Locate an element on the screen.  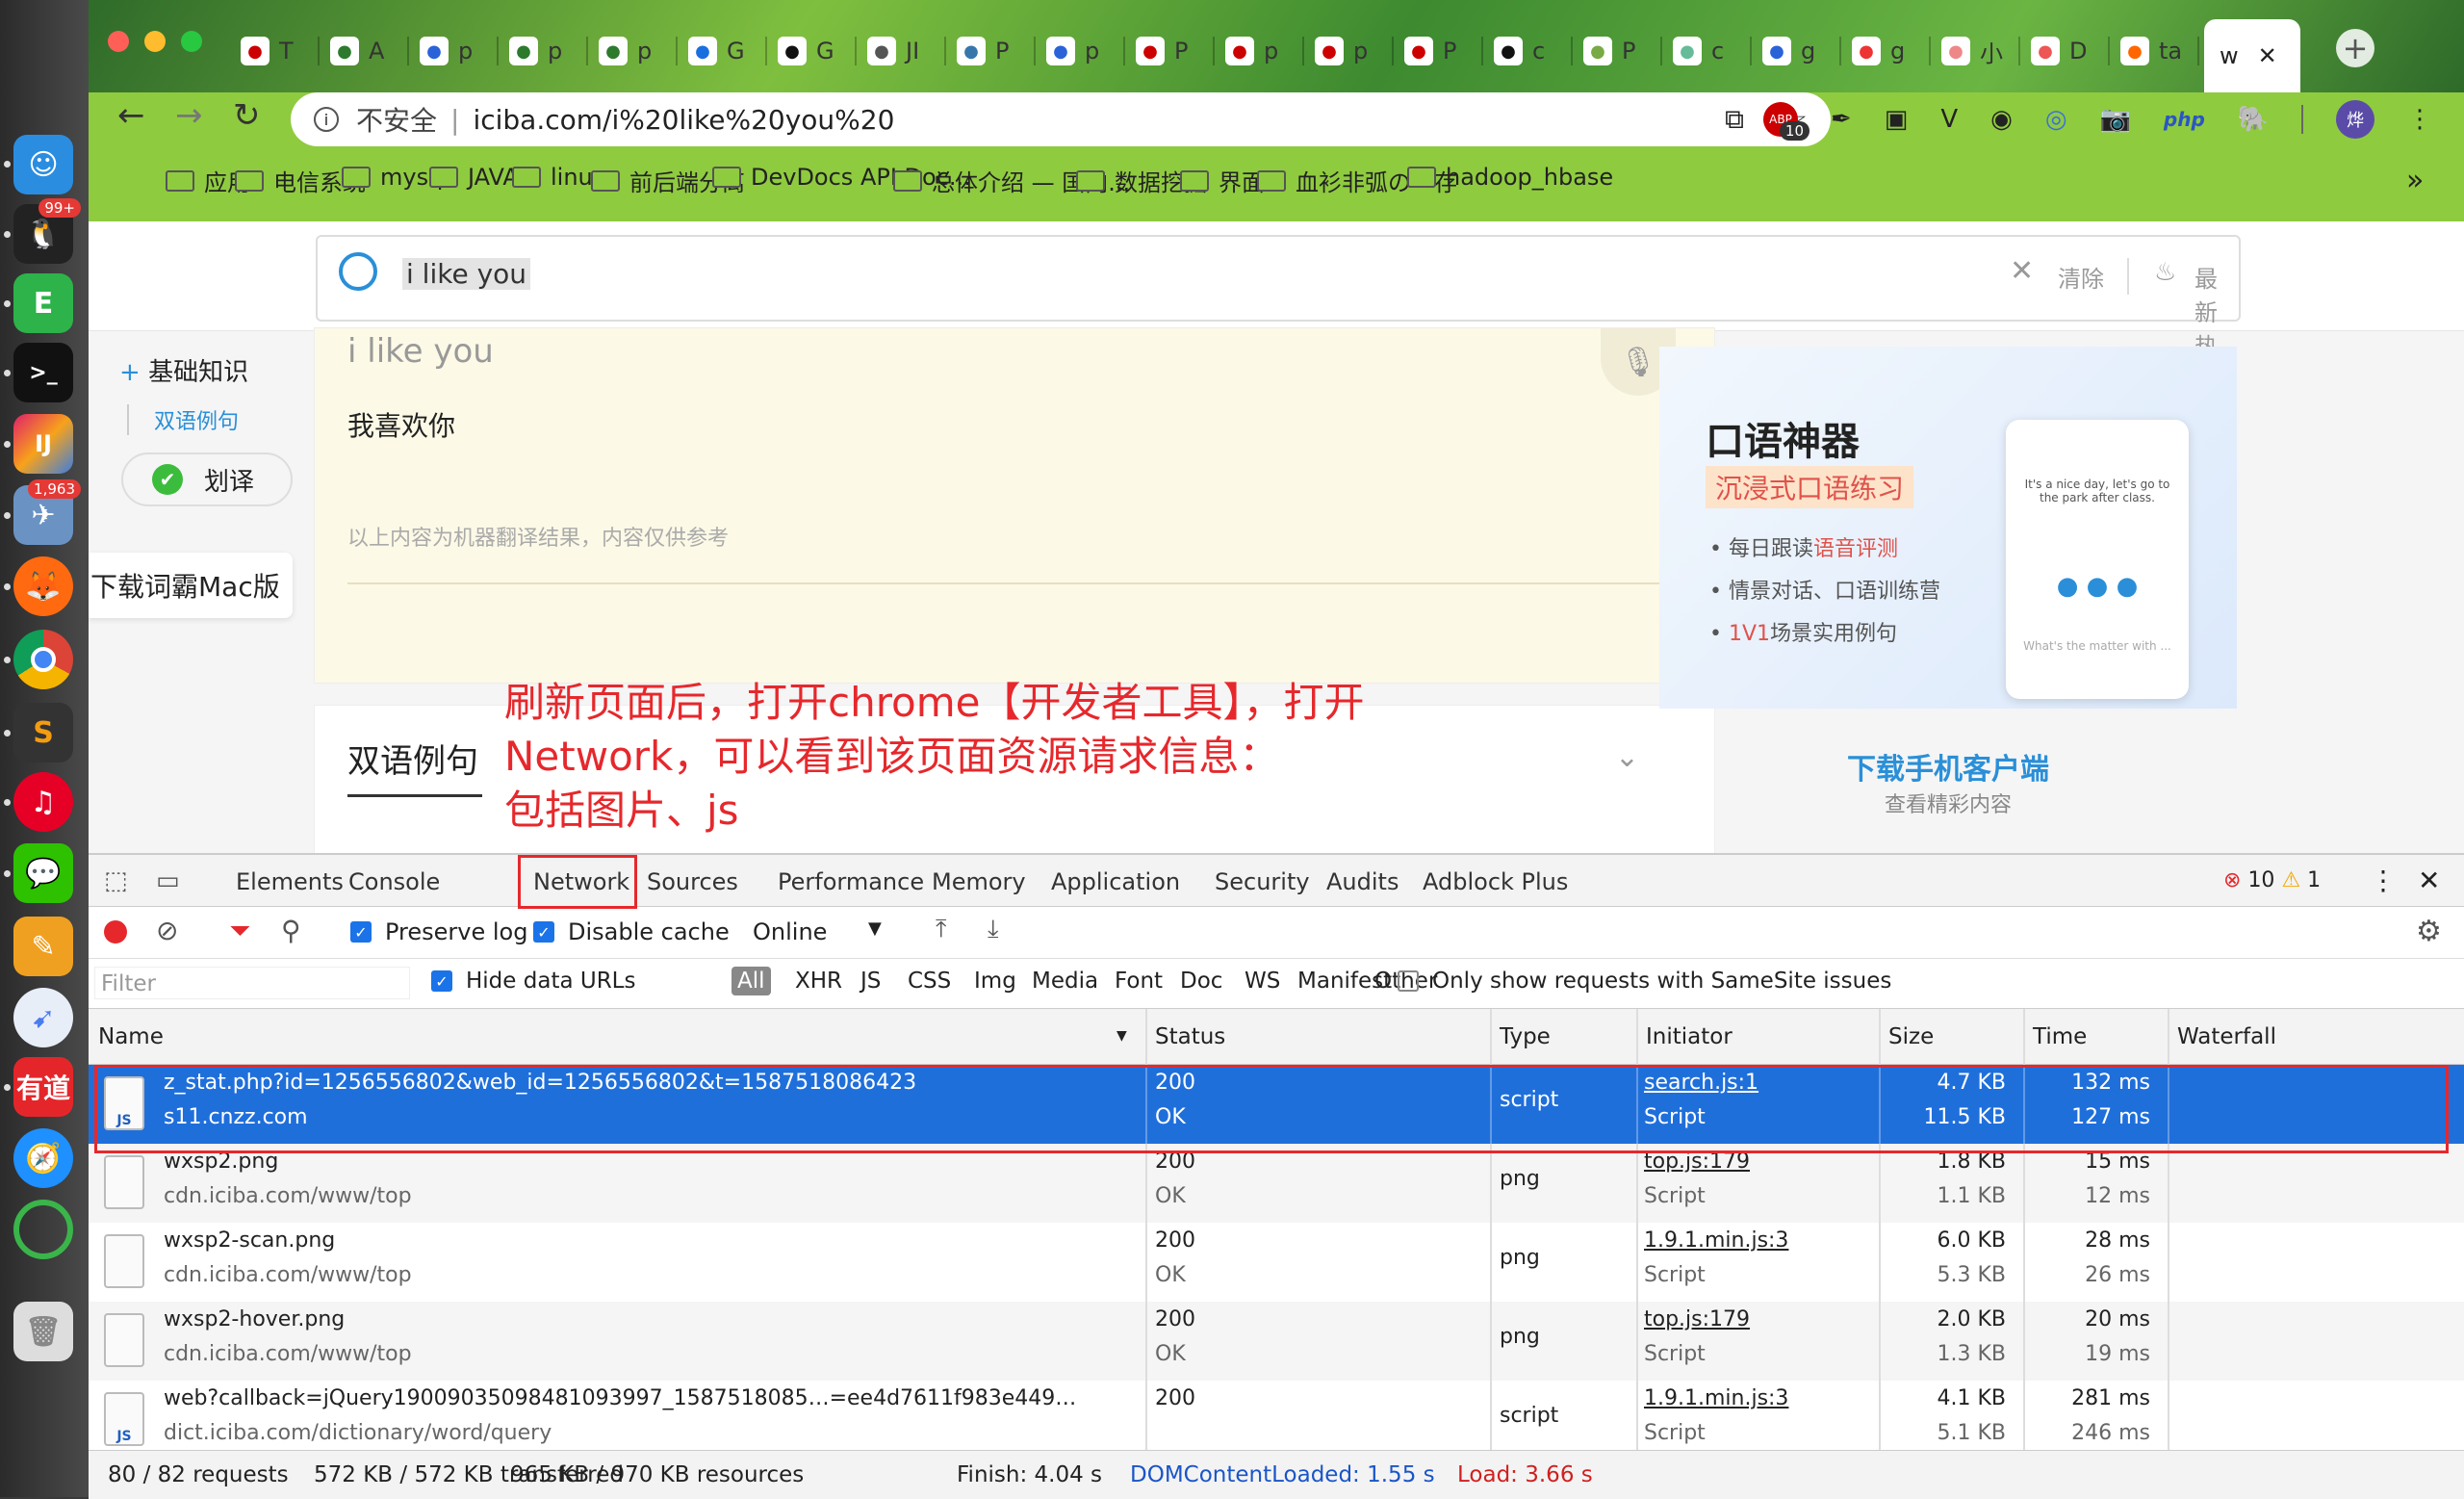
download-app-link: 下载手机客户端 is located at coordinates (1948, 766).